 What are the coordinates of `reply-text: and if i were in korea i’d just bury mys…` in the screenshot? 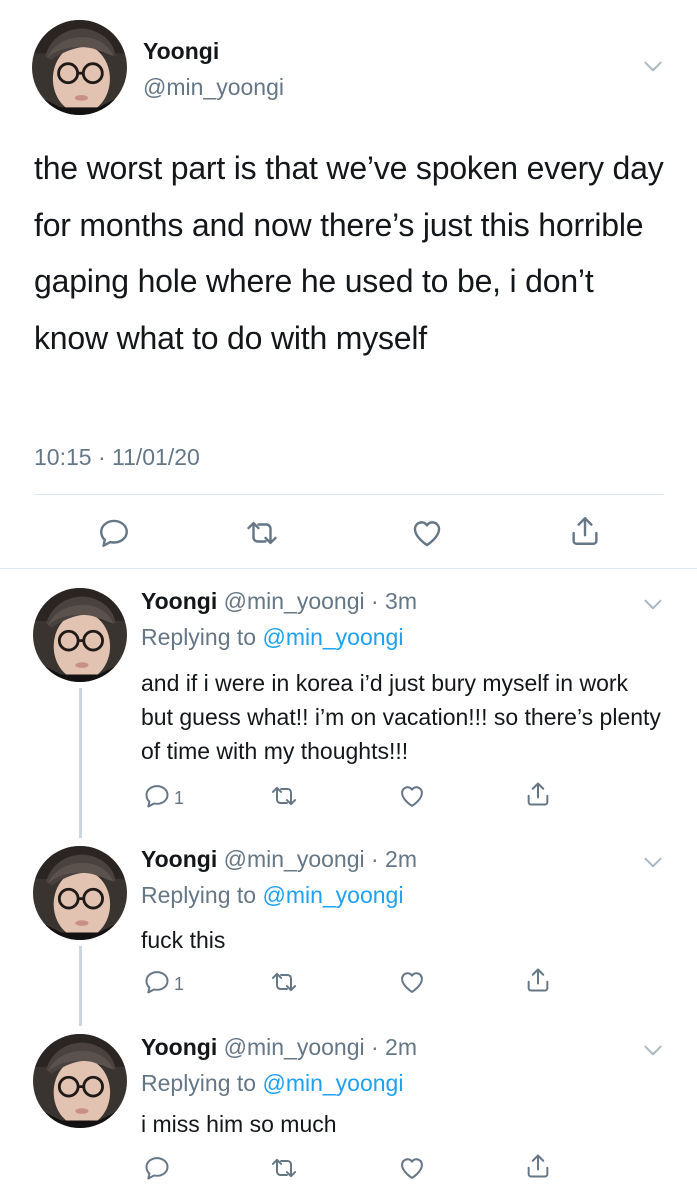 It's located at (401, 717).